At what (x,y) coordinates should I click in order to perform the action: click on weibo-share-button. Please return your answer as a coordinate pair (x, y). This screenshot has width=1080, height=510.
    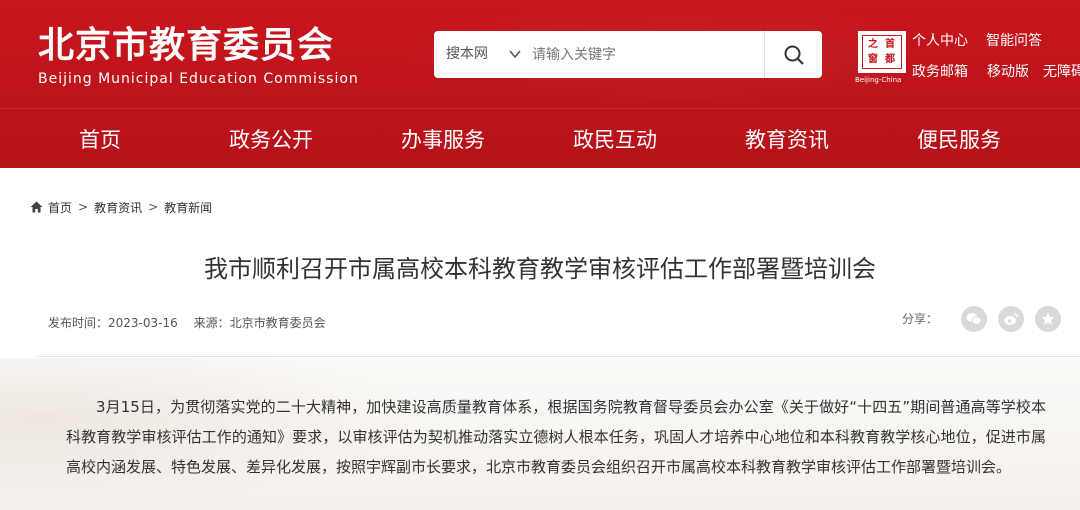
    Looking at the image, I should click on (1011, 319).